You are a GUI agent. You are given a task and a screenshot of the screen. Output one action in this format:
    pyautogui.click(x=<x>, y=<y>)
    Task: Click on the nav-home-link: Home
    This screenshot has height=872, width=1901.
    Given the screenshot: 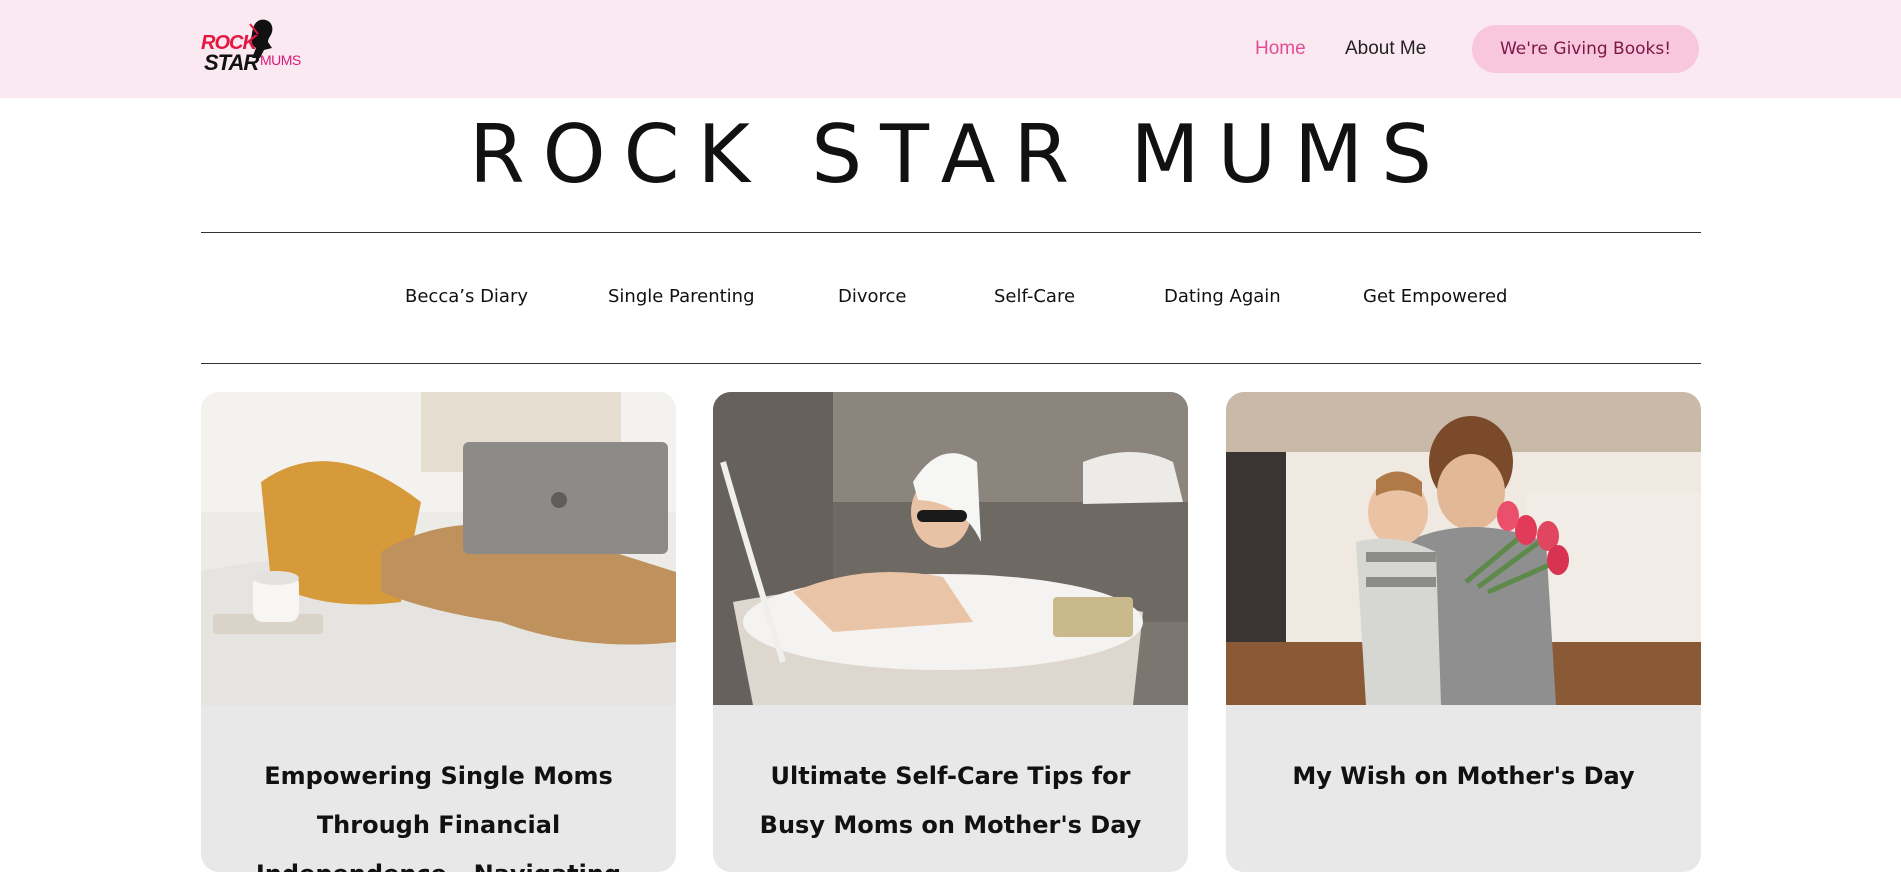 What is the action you would take?
    pyautogui.click(x=1280, y=49)
    